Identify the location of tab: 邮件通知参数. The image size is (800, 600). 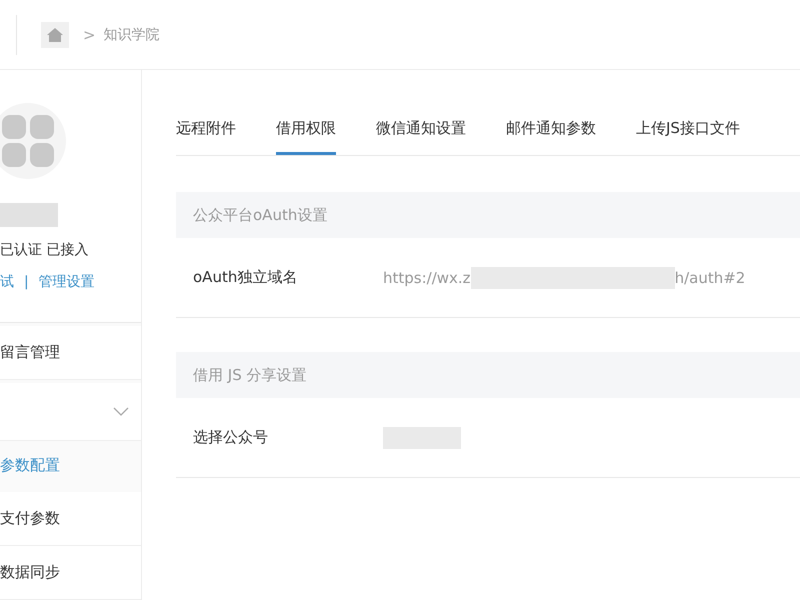
(551, 129).